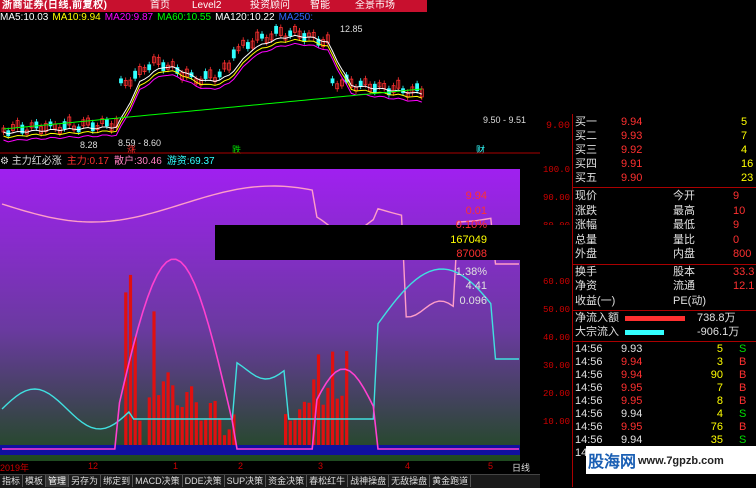 The height and width of the screenshot is (488, 756). Describe the element at coordinates (719, 362) in the screenshot. I see `tick-volume: 3` at that location.